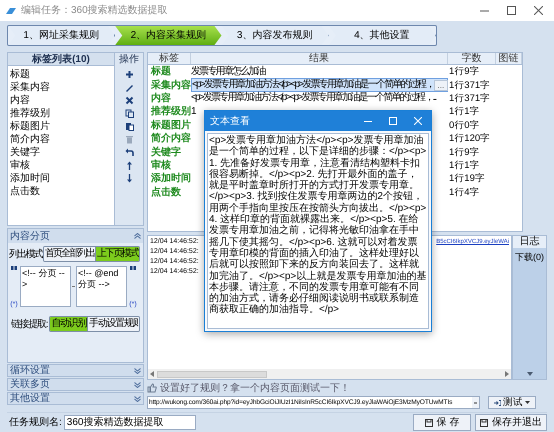  What do you see at coordinates (129, 113) in the screenshot?
I see `copy-icon` at bounding box center [129, 113].